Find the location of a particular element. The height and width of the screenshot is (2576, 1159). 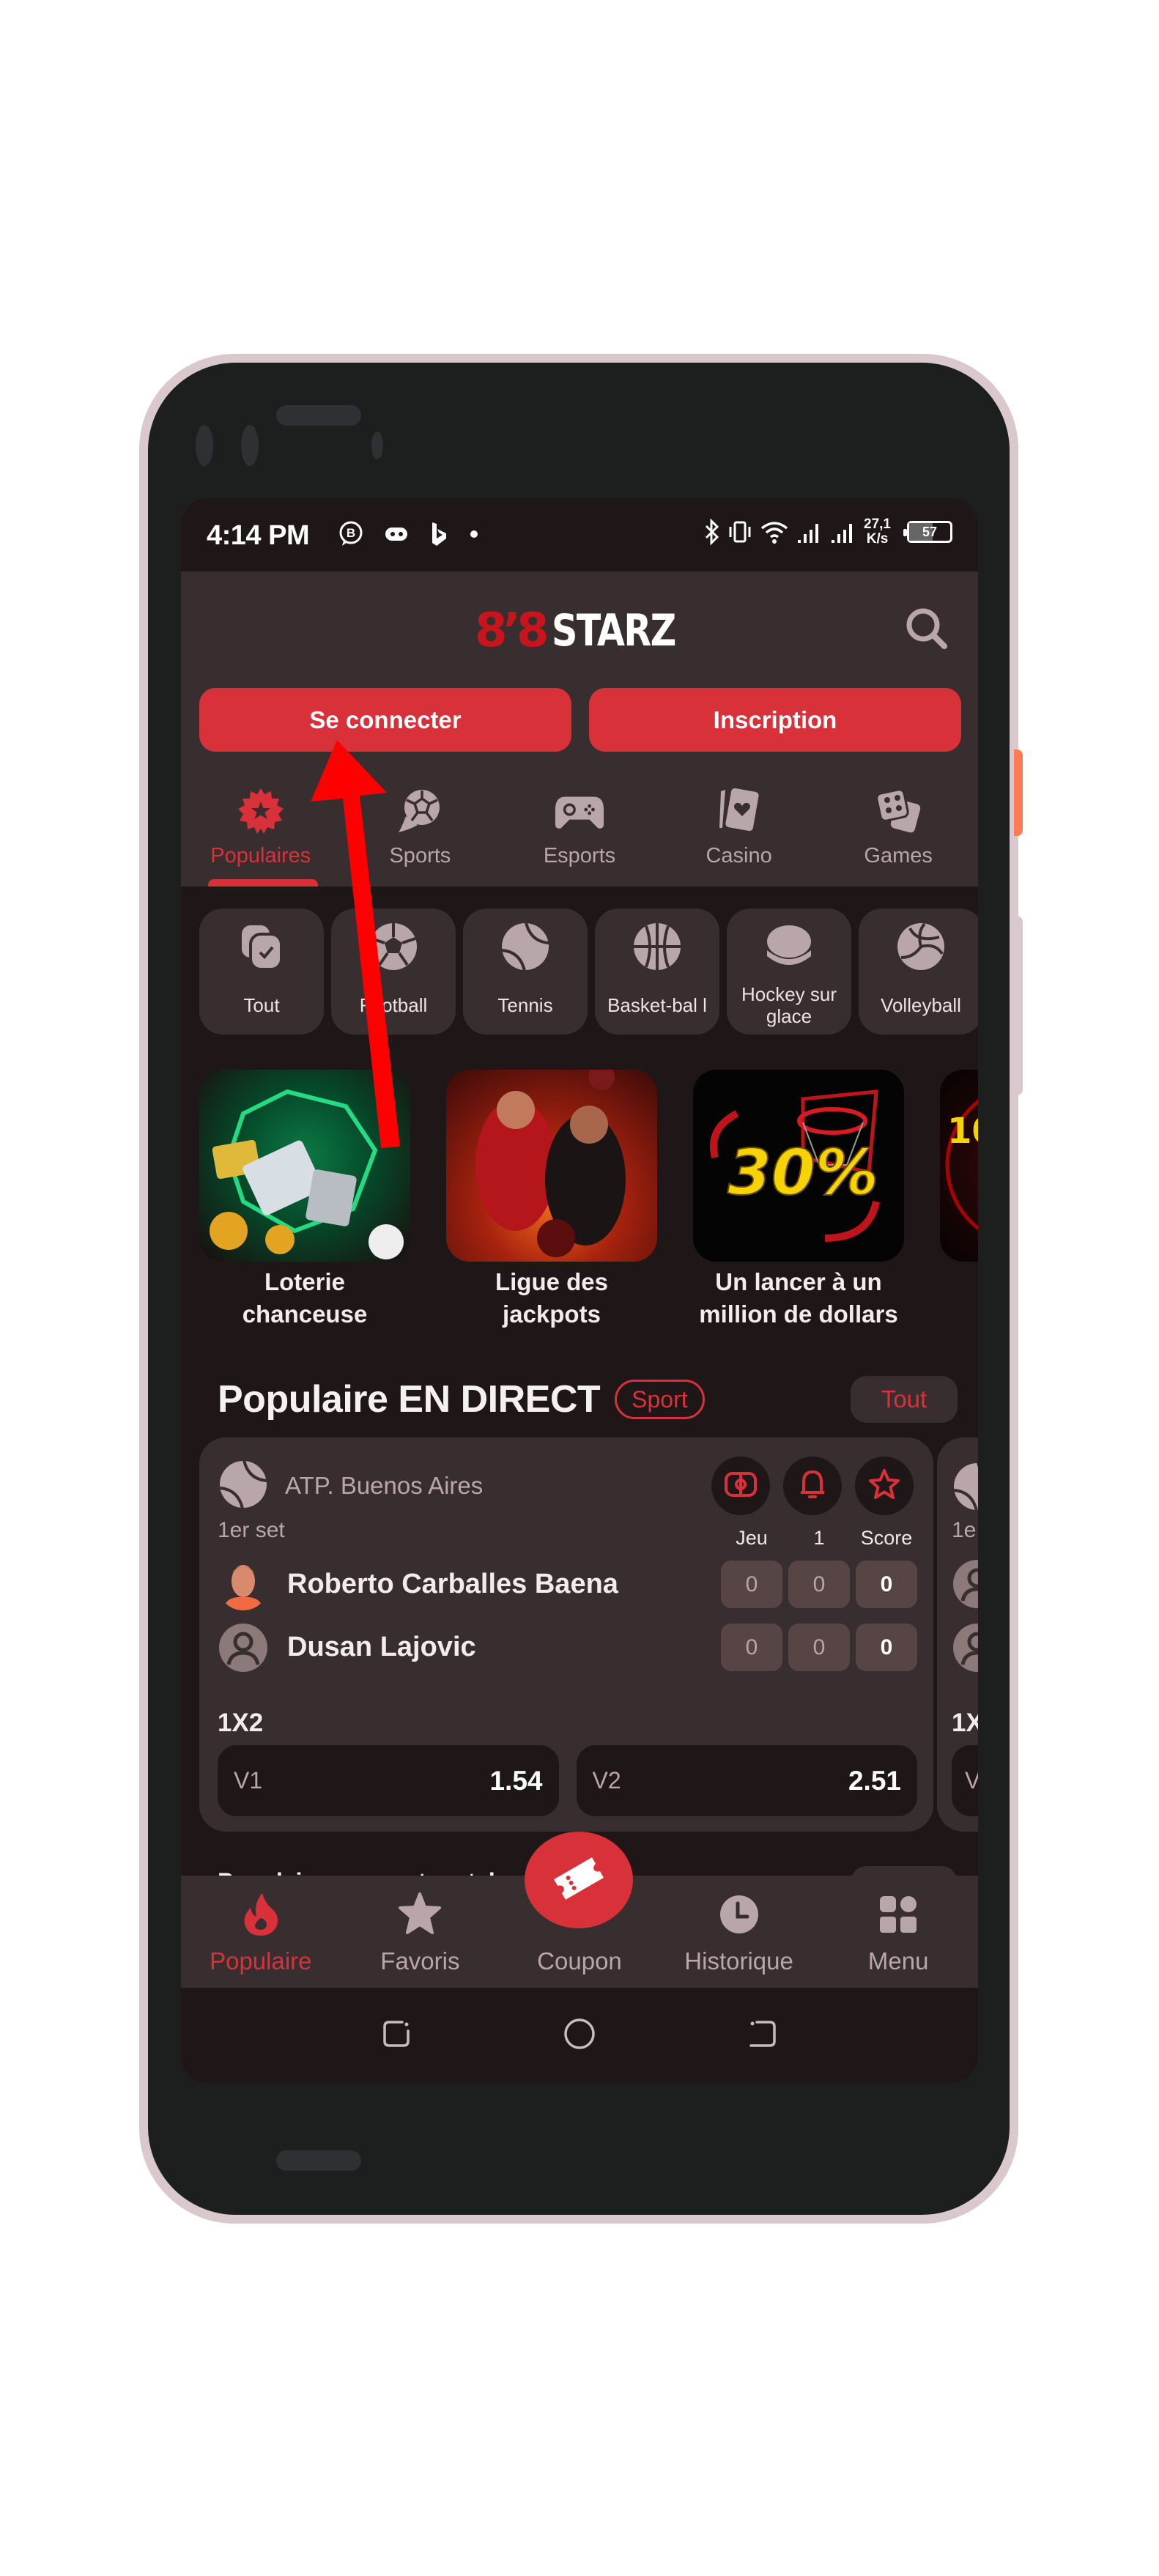

tab-label: Games is located at coordinates (898, 855).